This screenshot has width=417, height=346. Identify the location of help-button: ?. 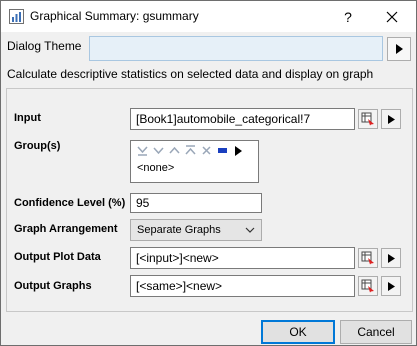
(348, 16).